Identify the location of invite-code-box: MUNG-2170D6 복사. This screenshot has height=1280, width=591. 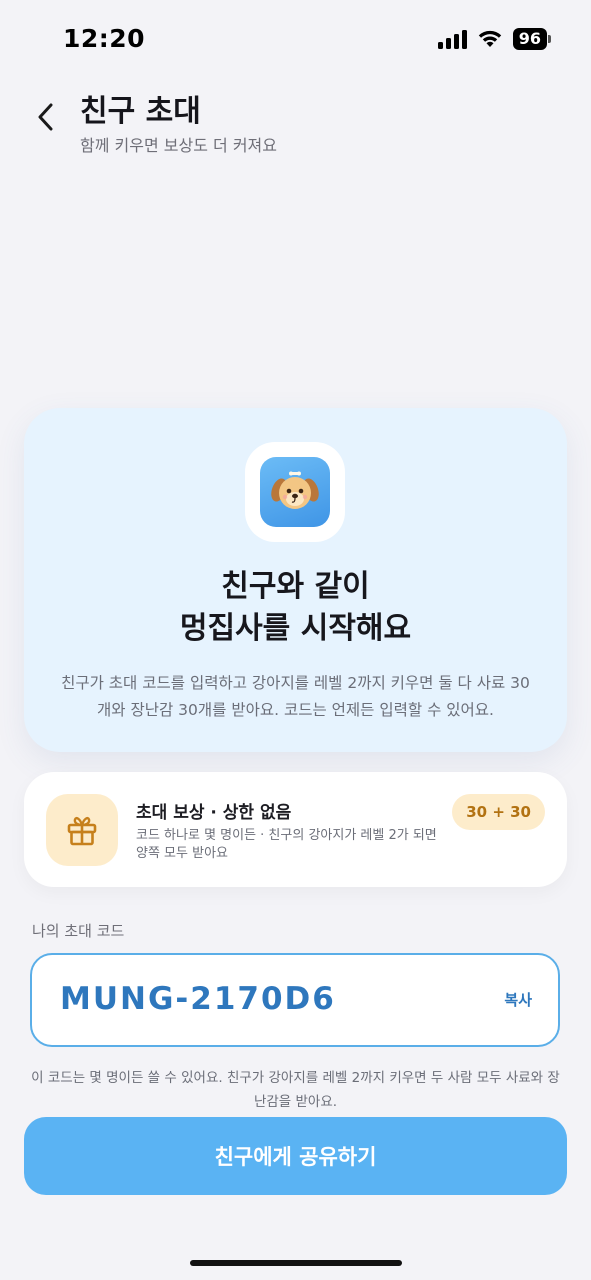
(295, 1000).